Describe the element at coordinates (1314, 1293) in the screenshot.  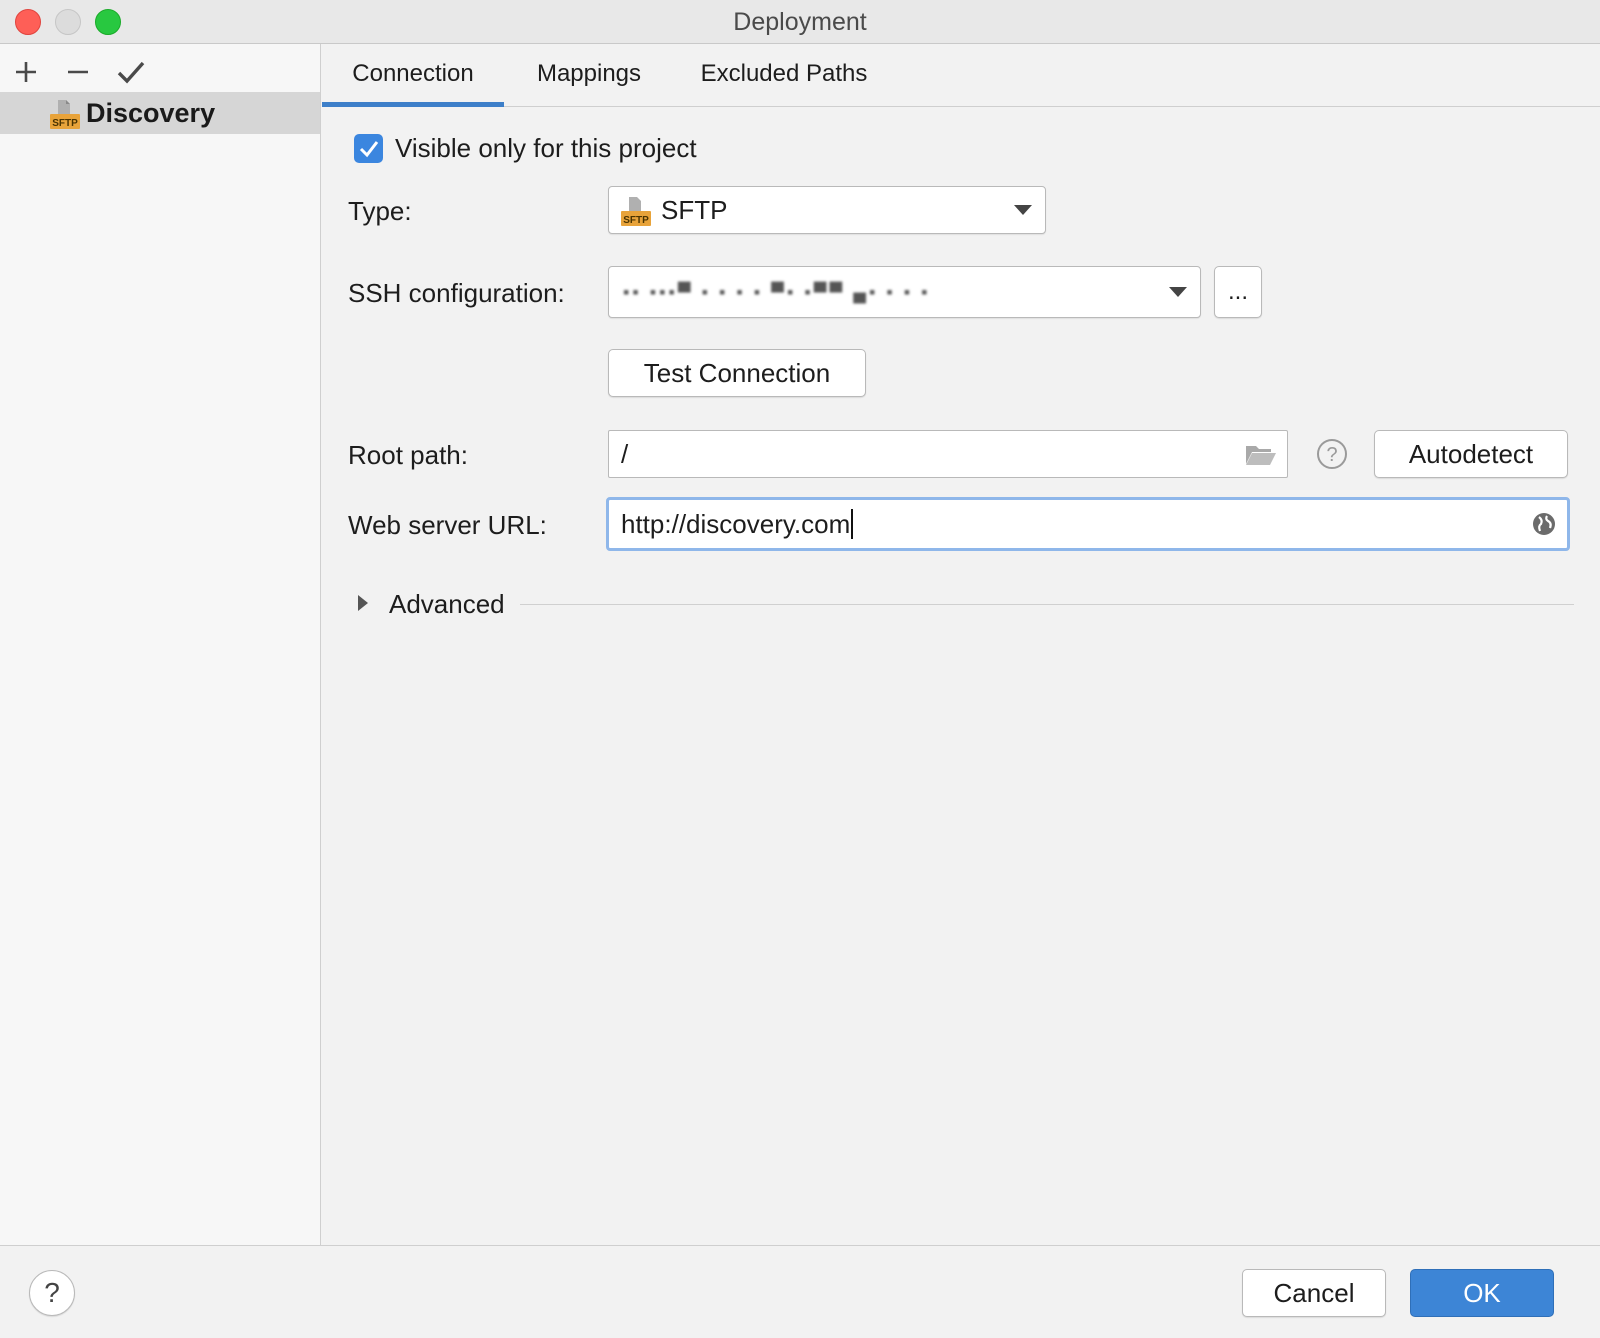
I see `cancel-button: Cancel` at that location.